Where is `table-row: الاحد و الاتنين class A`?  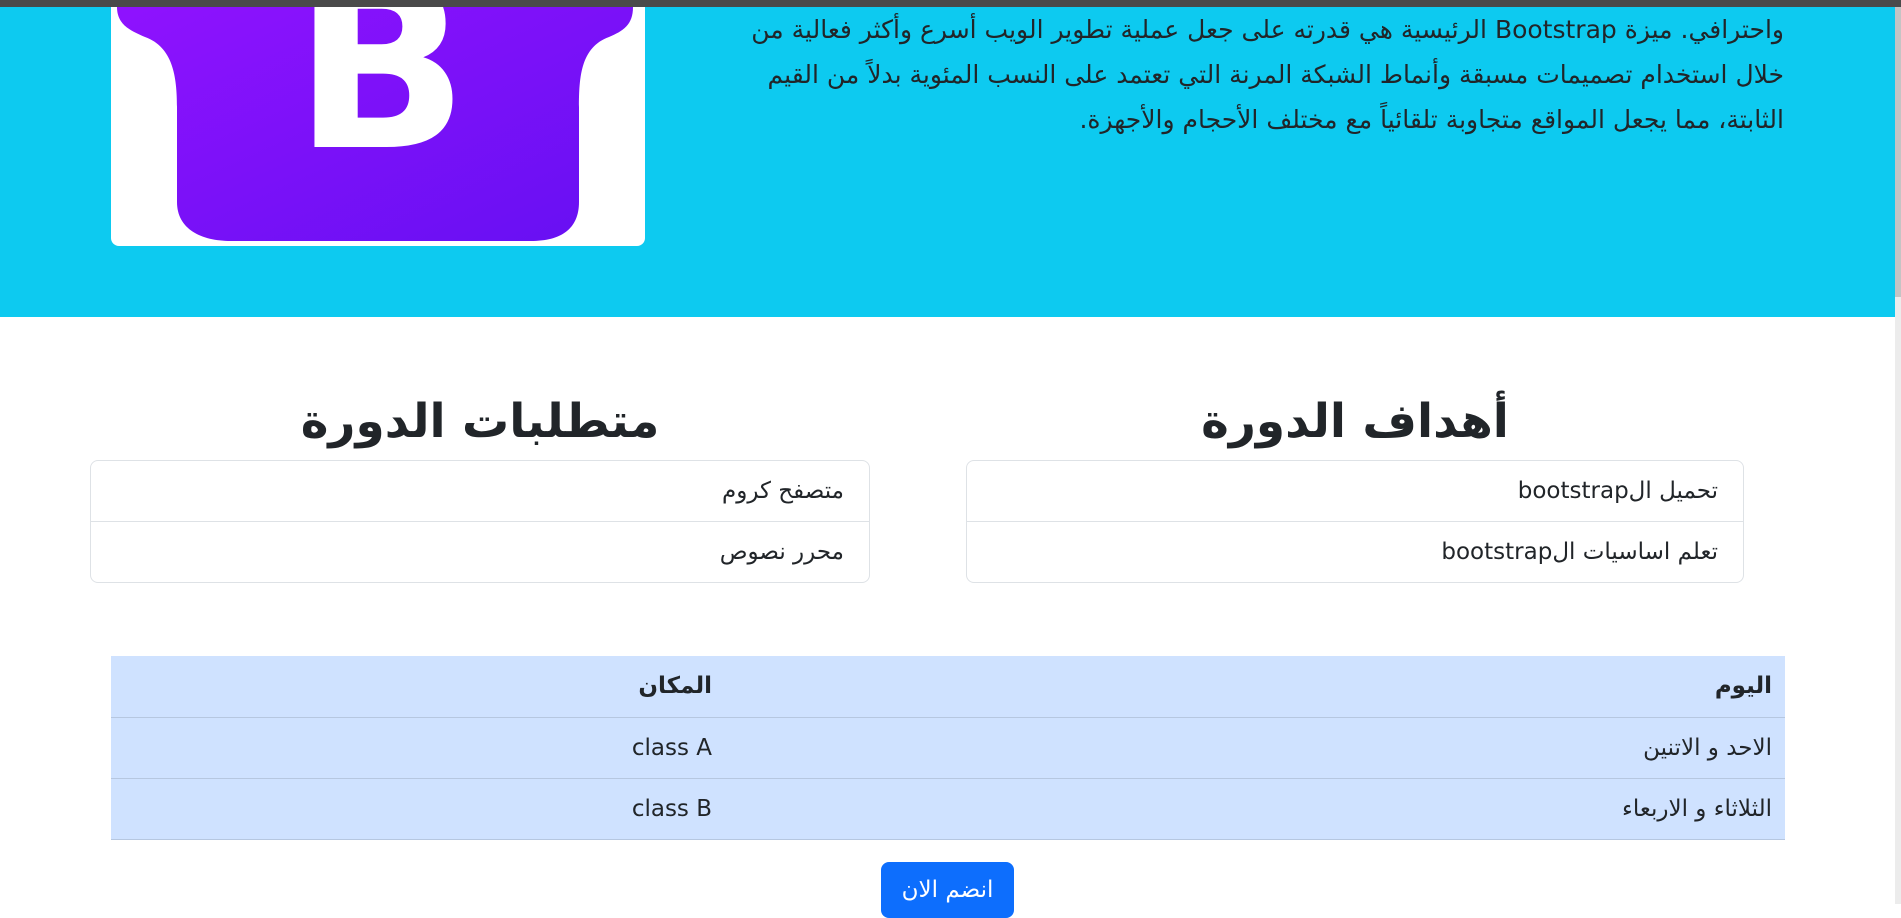 table-row: الاحد و الاتنين class A is located at coordinates (948, 748).